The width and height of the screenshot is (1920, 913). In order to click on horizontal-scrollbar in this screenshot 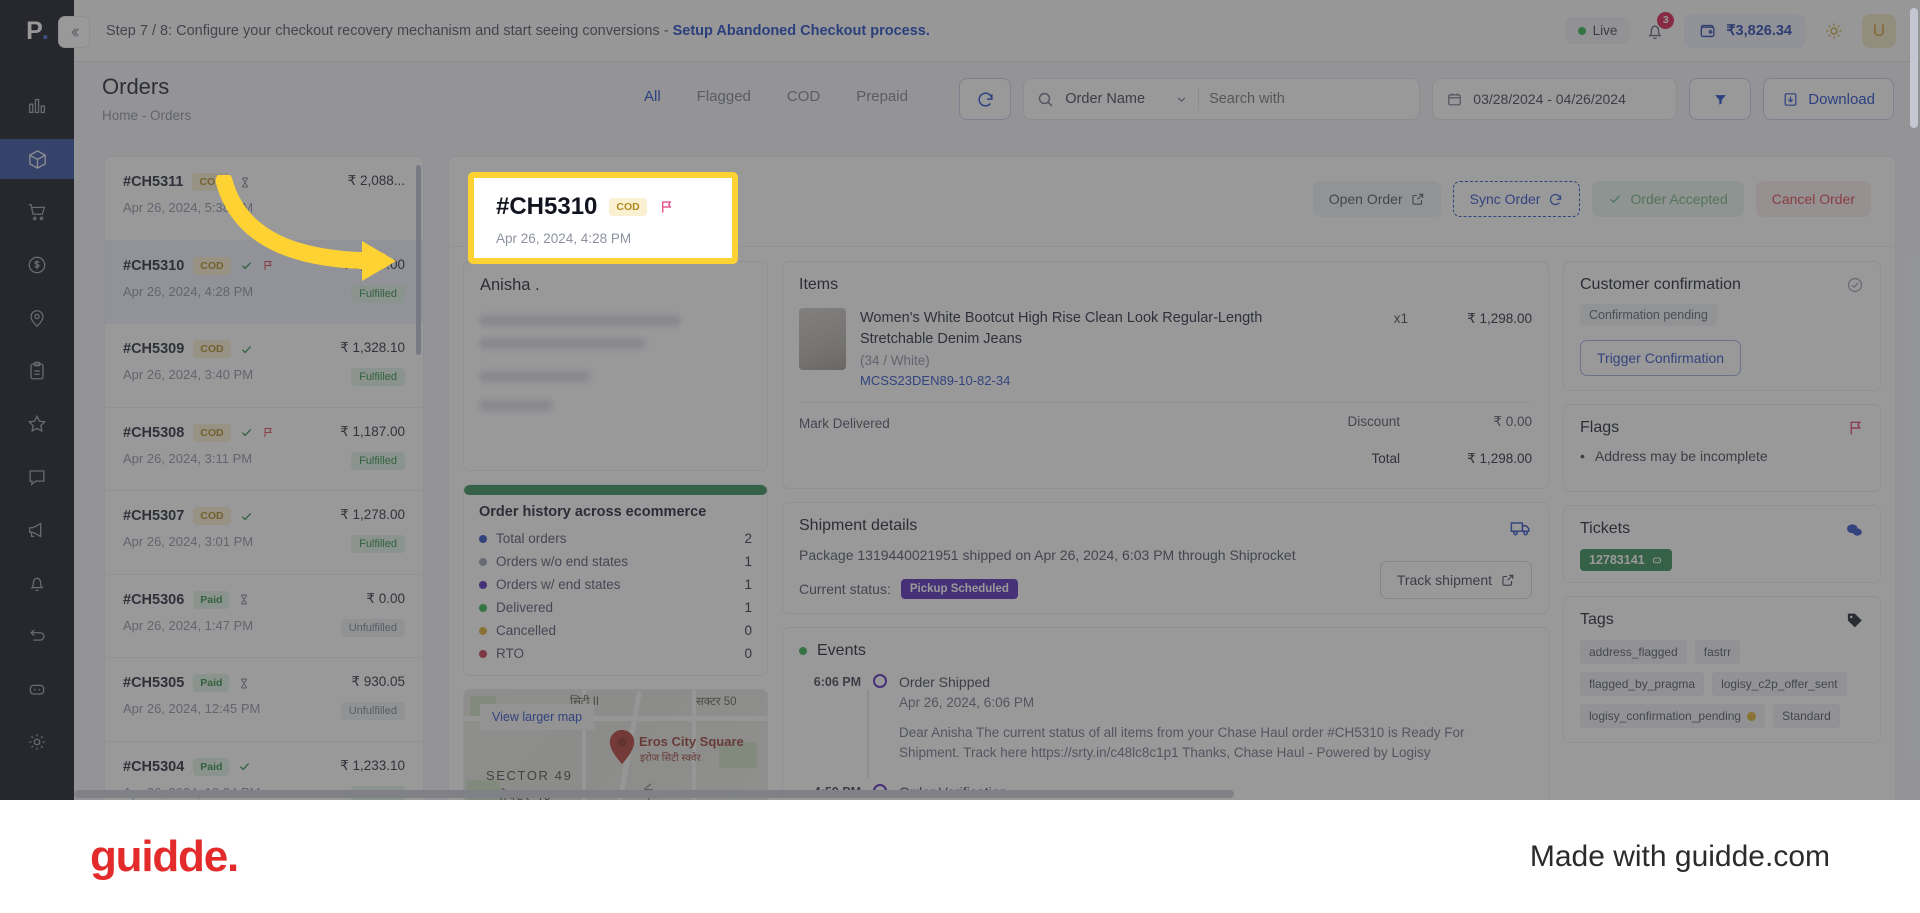, I will do `click(654, 794)`.